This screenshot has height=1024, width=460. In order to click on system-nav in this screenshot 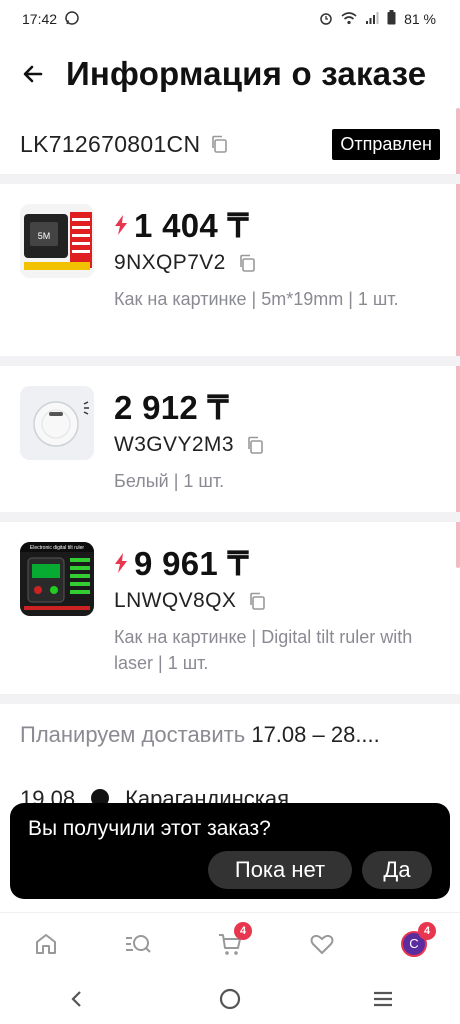, I will do `click(230, 999)`.